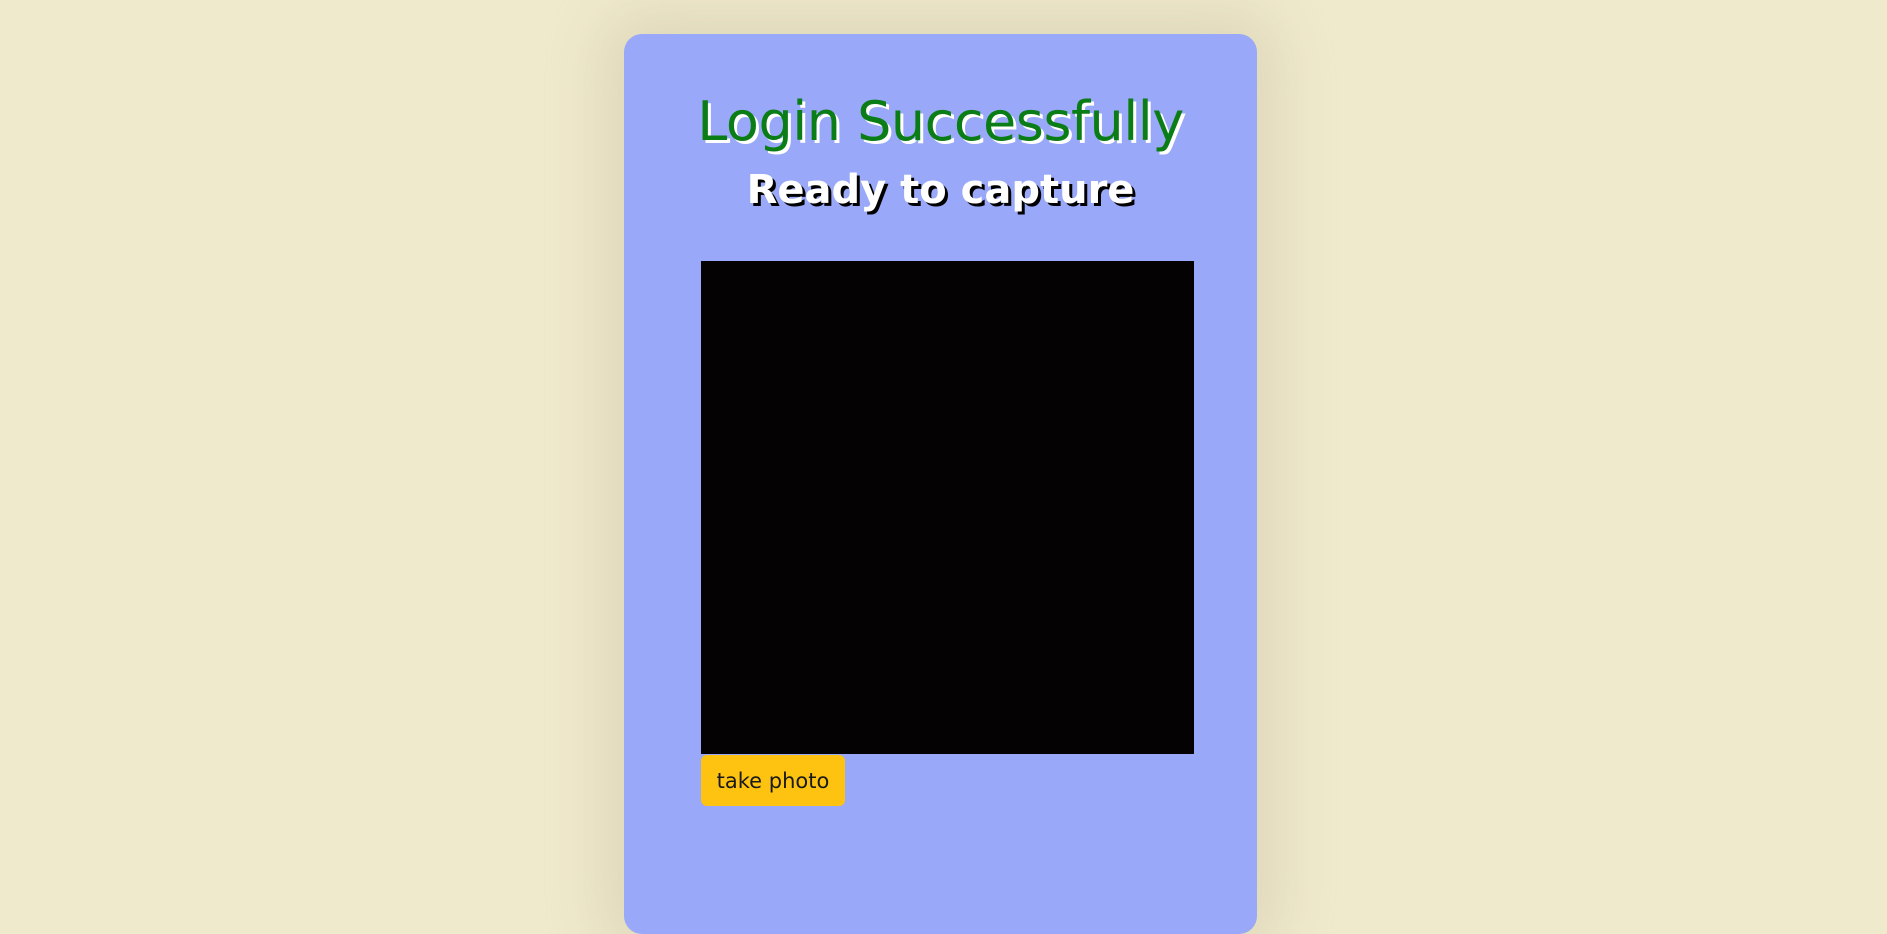 Image resolution: width=1887 pixels, height=934 pixels. I want to click on take-photo-button: take photo, so click(773, 780).